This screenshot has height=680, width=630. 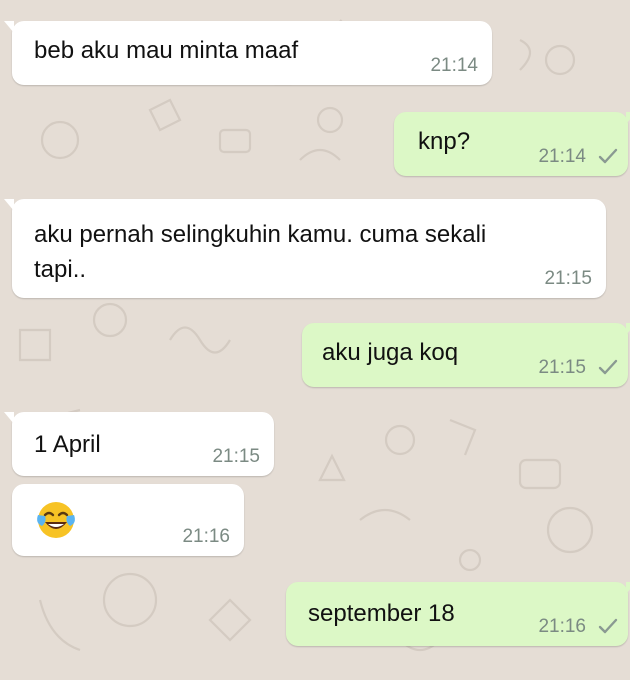 I want to click on message-incoming: 21:16, so click(x=128, y=520).